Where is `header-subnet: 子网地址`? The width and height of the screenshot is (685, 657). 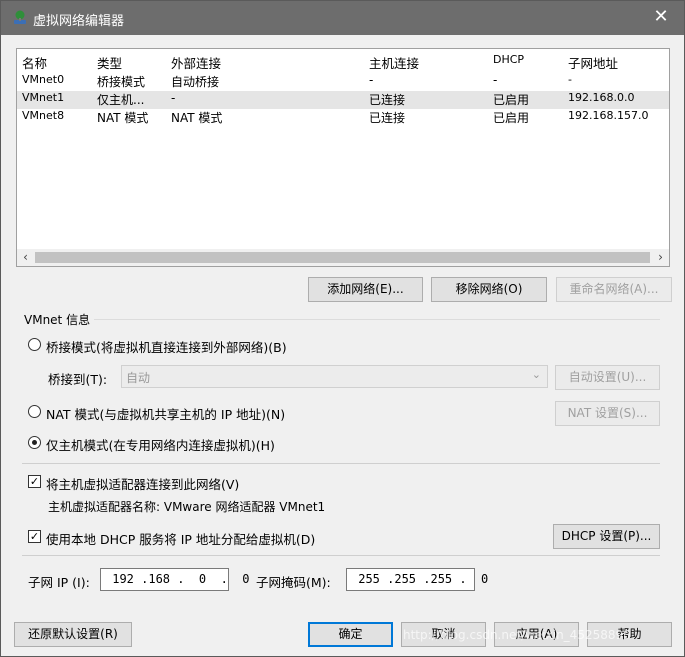 header-subnet: 子网地址 is located at coordinates (618, 62).